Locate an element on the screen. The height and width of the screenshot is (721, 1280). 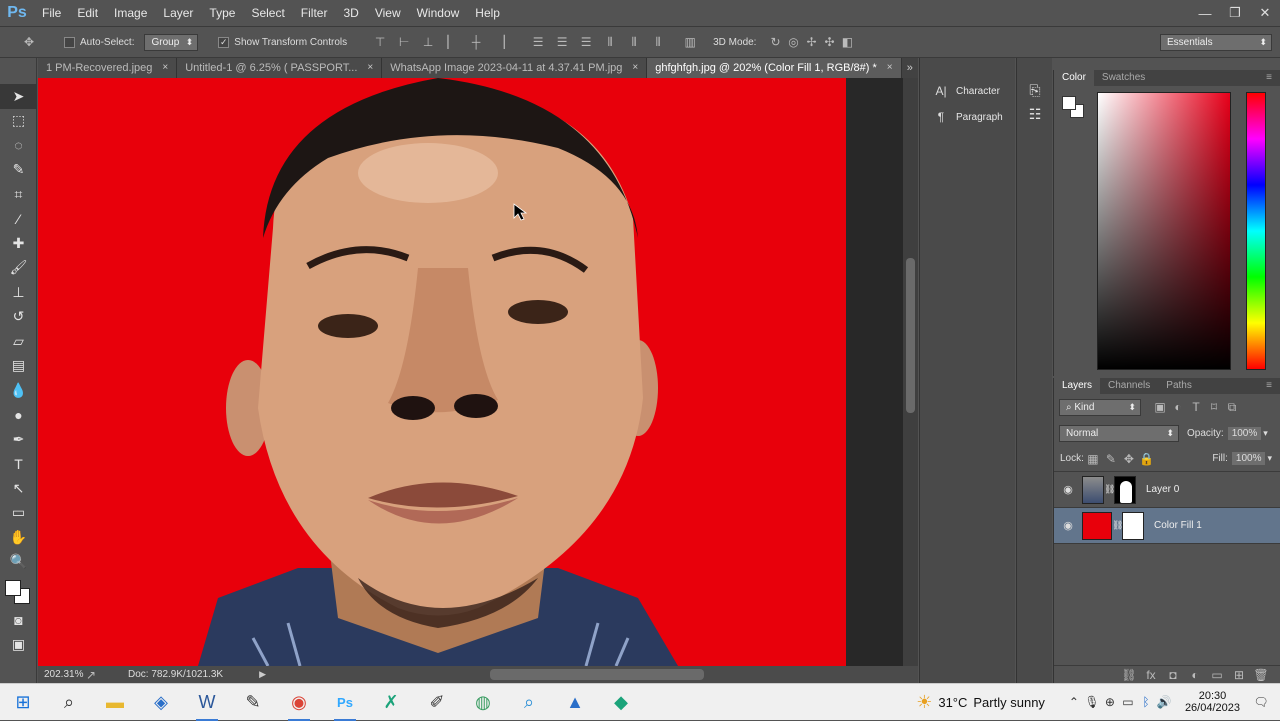
eyedropper-tool-icon: ⁄ is located at coordinates (18, 219).